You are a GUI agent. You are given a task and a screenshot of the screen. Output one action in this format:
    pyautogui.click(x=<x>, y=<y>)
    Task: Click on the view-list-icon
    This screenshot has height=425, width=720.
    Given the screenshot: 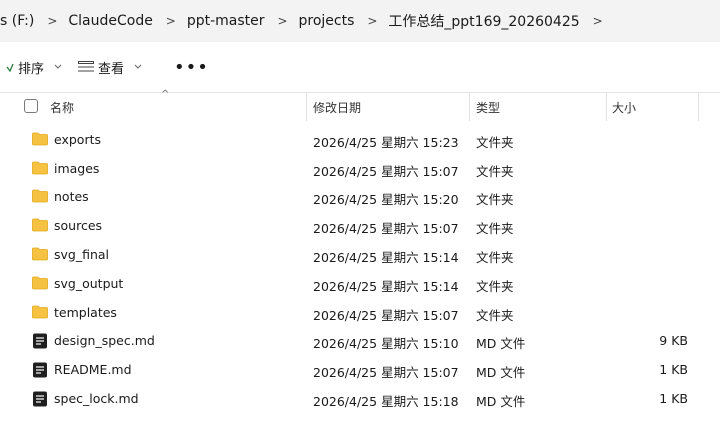 What is the action you would take?
    pyautogui.click(x=86, y=66)
    